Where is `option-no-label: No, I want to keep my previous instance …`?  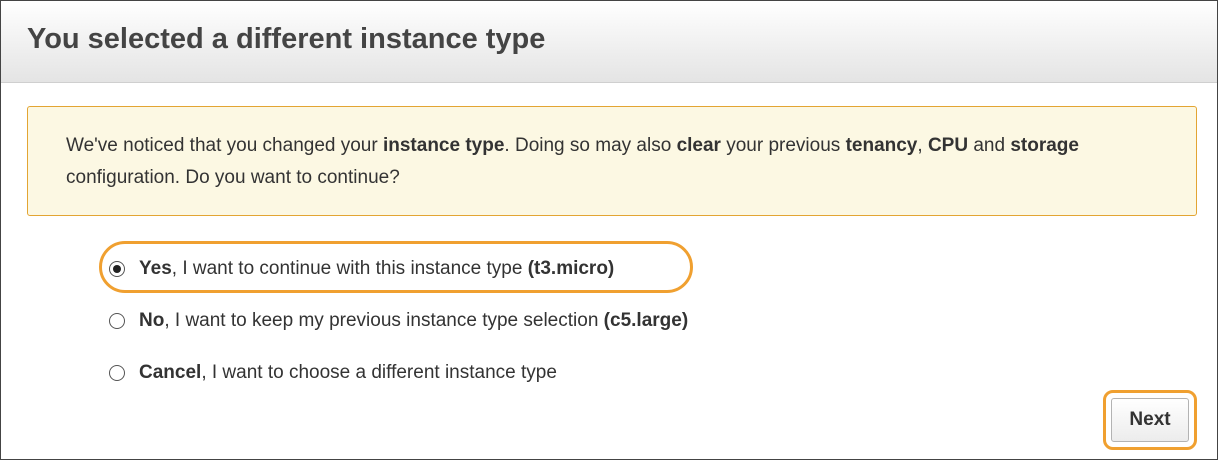
option-no-label: No, I want to keep my previous instance … is located at coordinates (413, 321).